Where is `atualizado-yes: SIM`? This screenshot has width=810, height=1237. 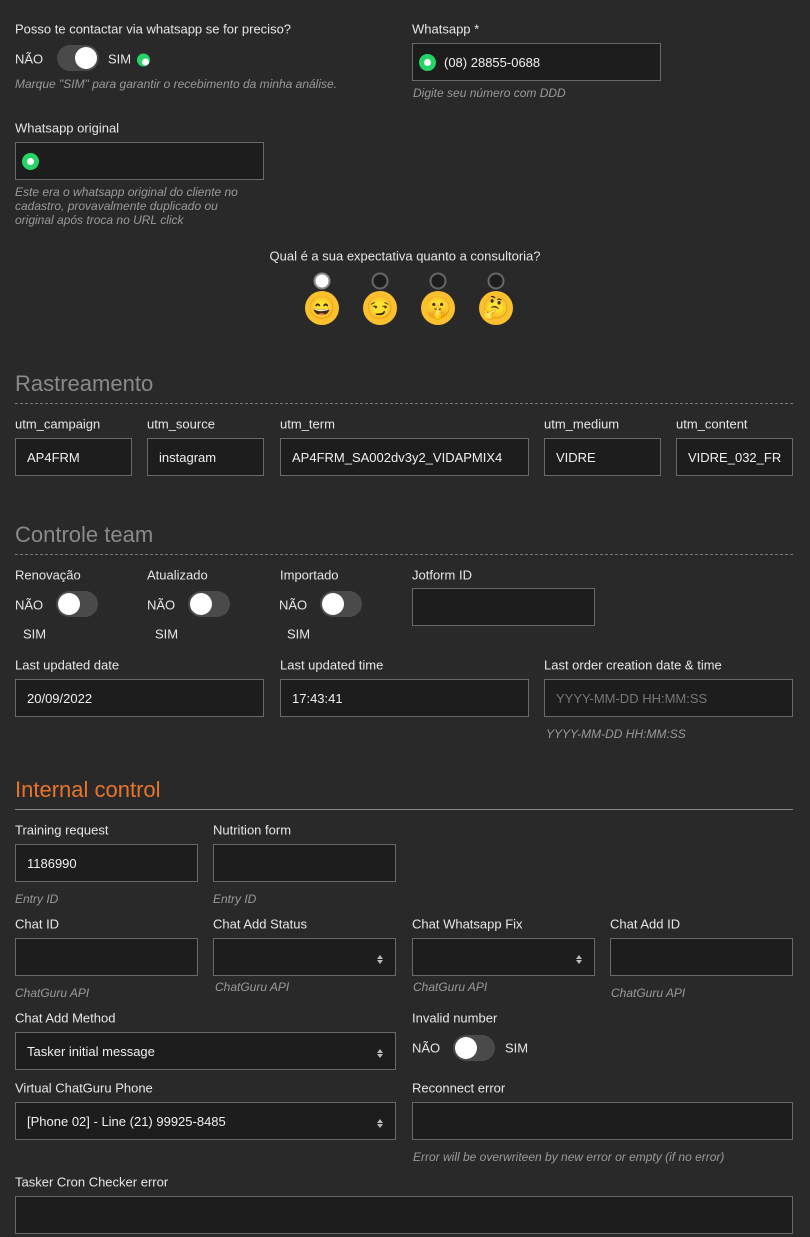
atualizado-yes: SIM is located at coordinates (167, 634).